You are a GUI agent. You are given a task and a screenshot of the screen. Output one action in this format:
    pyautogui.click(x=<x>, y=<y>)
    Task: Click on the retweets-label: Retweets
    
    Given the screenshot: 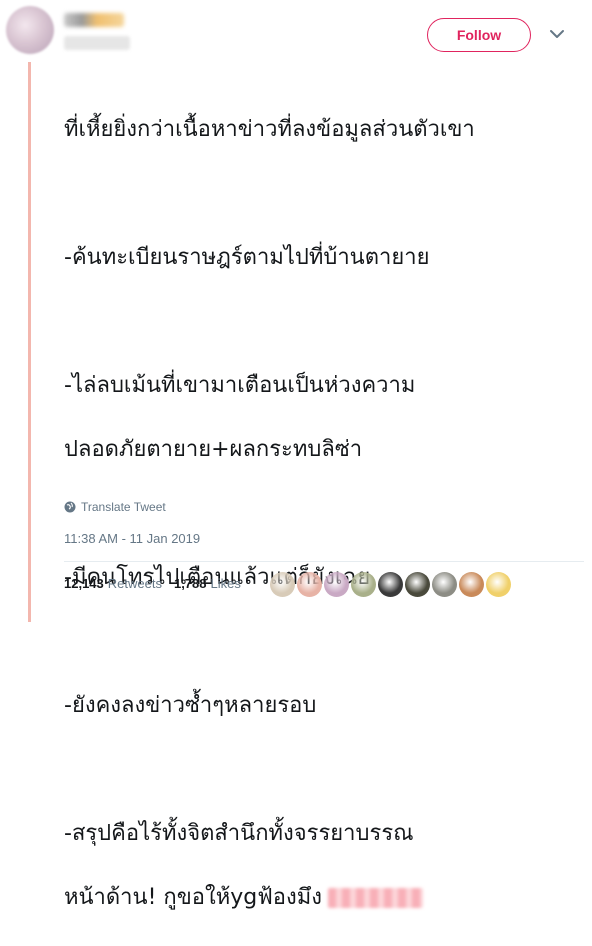 What is the action you would take?
    pyautogui.click(x=135, y=583)
    